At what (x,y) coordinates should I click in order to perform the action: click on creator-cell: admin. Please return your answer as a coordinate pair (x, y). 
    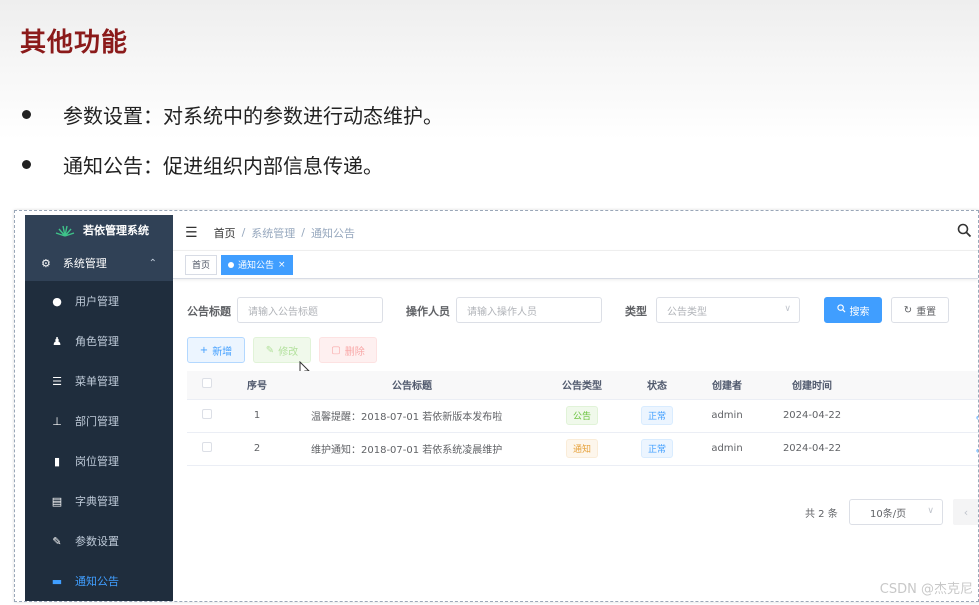
    Looking at the image, I should click on (727, 416).